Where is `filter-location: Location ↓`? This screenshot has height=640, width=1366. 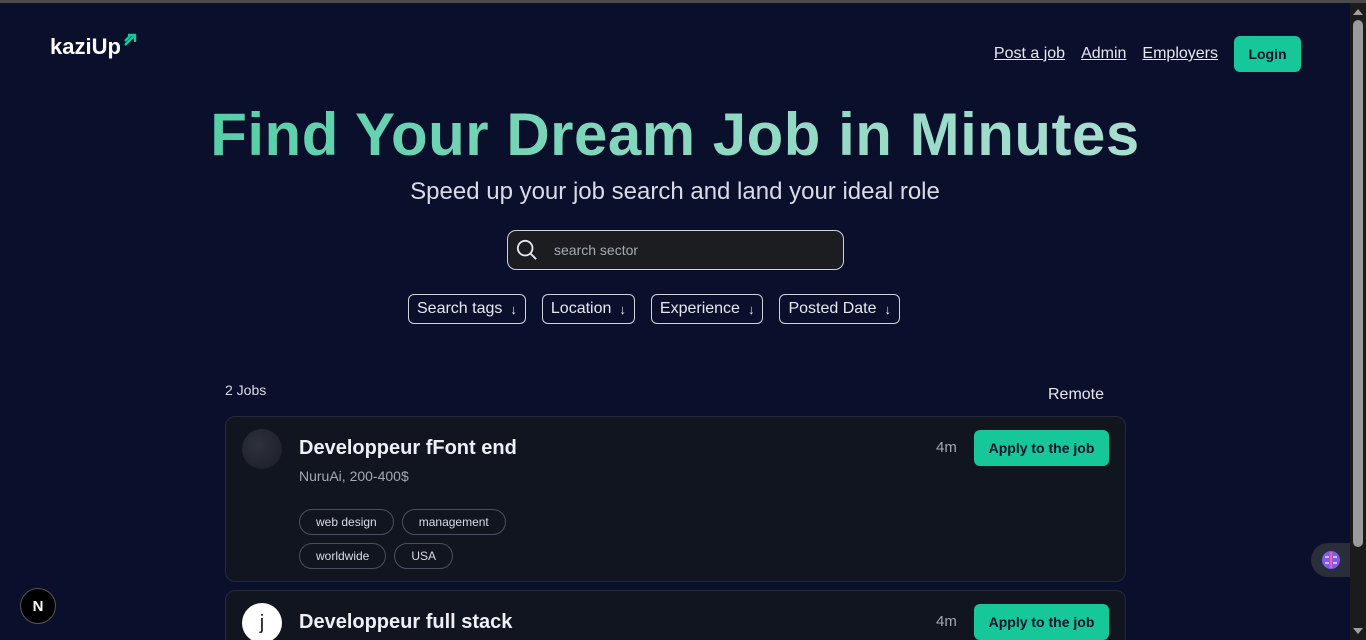
filter-location: Location ↓ is located at coordinates (588, 309).